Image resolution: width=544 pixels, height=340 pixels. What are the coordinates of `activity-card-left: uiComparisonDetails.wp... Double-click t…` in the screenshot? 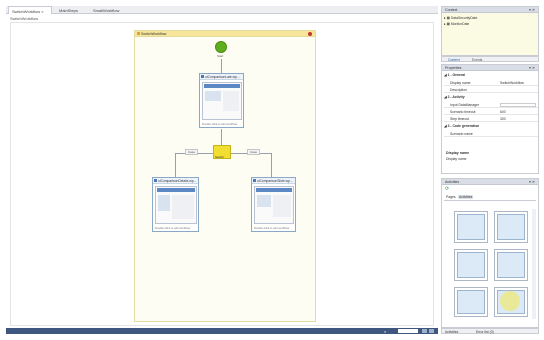 It's located at (175, 204).